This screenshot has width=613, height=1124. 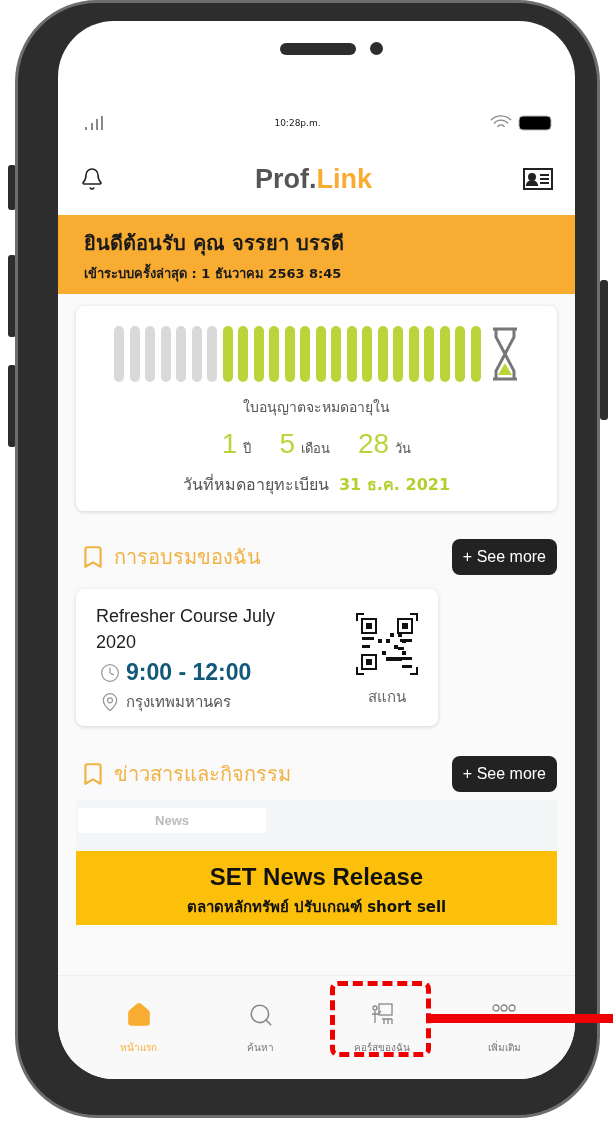 What do you see at coordinates (95, 123) in the screenshot?
I see `signal-icon` at bounding box center [95, 123].